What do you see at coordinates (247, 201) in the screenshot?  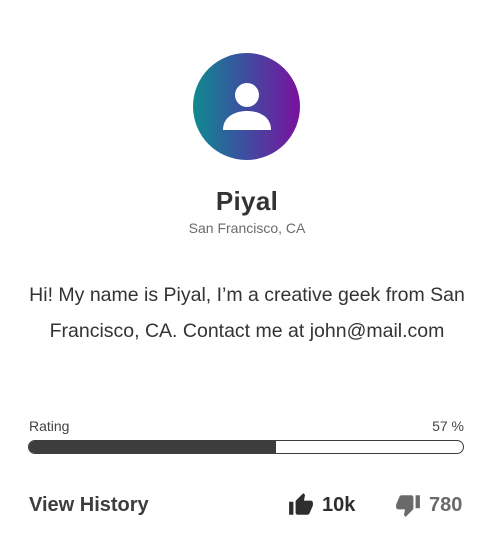 I see `profile-name: Piyal` at bounding box center [247, 201].